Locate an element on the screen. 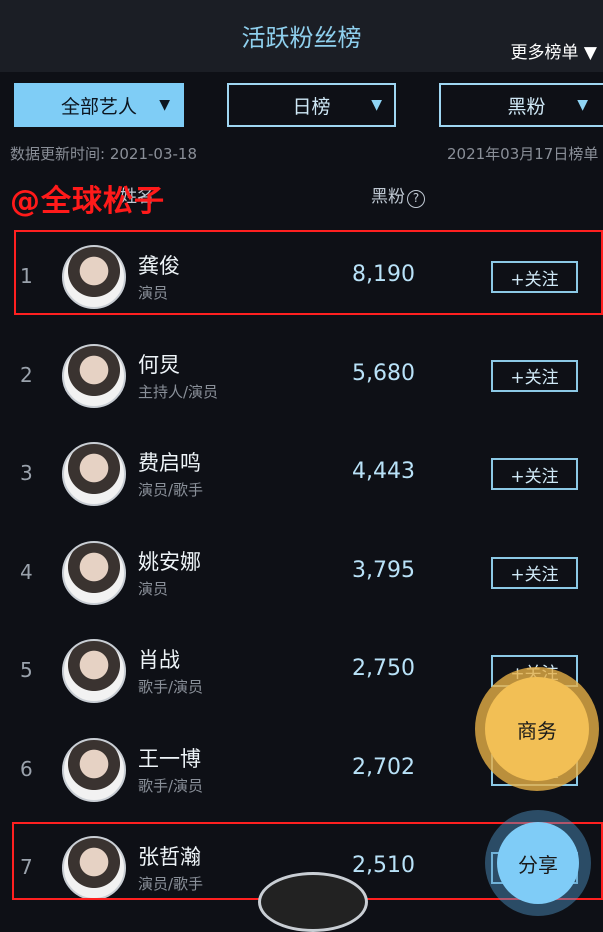 This screenshot has height=932, width=603. ranking-row: 4 姚安娜 演员 3,795 +关注 is located at coordinates (301, 573).